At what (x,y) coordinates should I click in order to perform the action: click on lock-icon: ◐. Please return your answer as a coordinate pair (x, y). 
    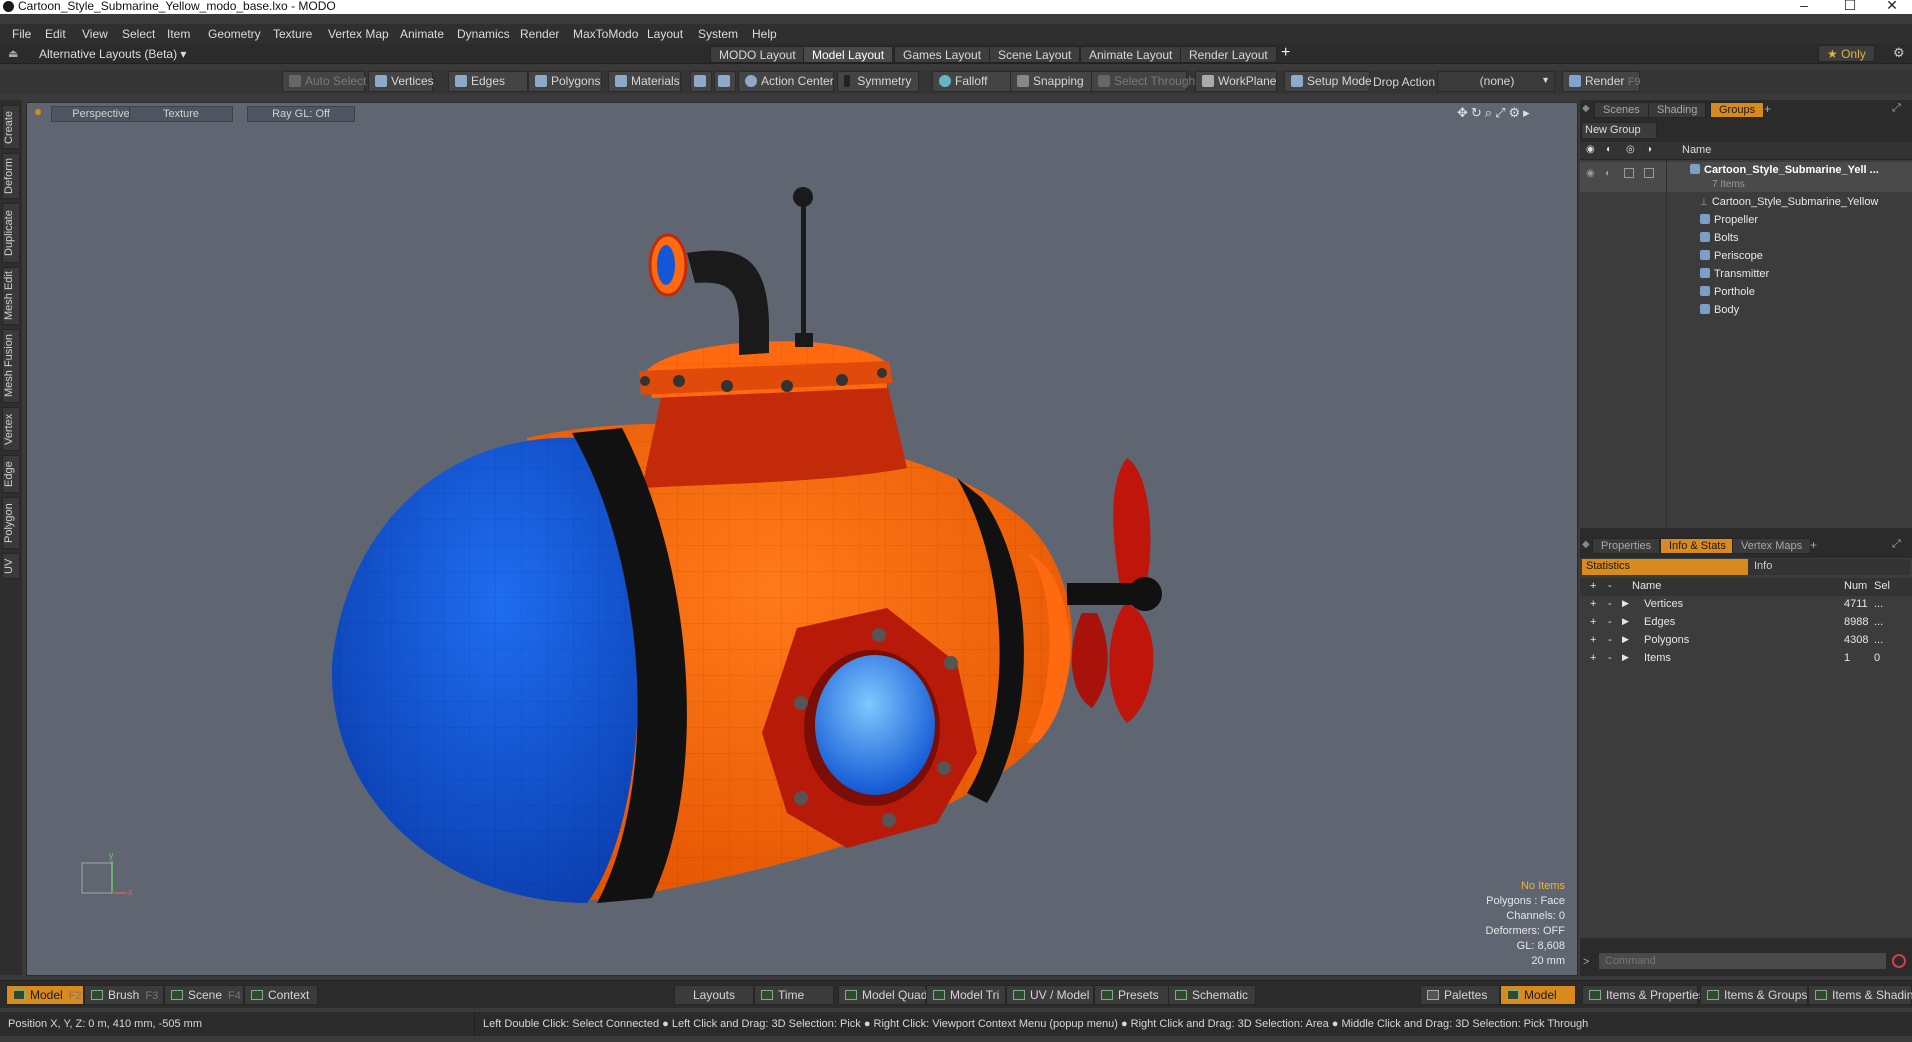
    Looking at the image, I should click on (1609, 149).